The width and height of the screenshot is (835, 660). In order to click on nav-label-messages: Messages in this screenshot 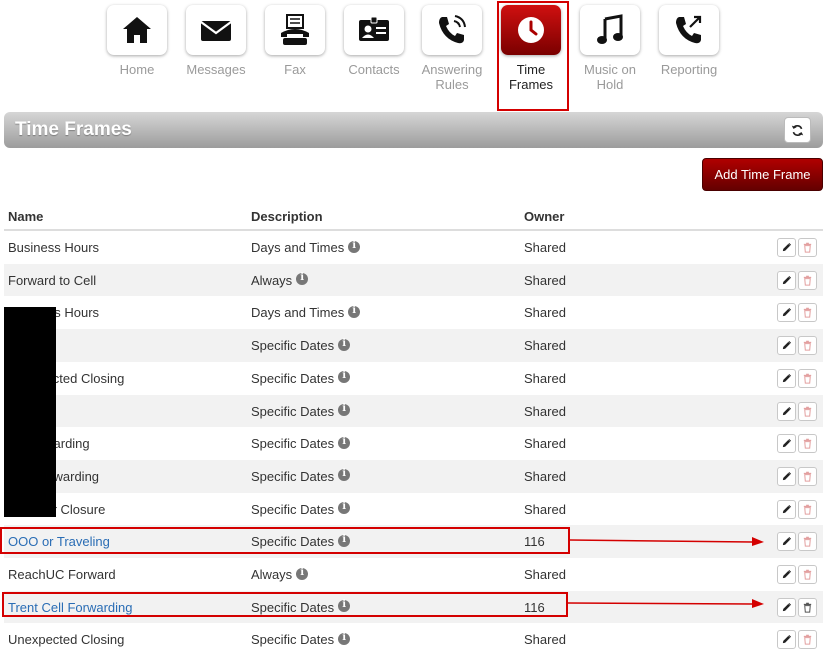, I will do `click(216, 69)`.